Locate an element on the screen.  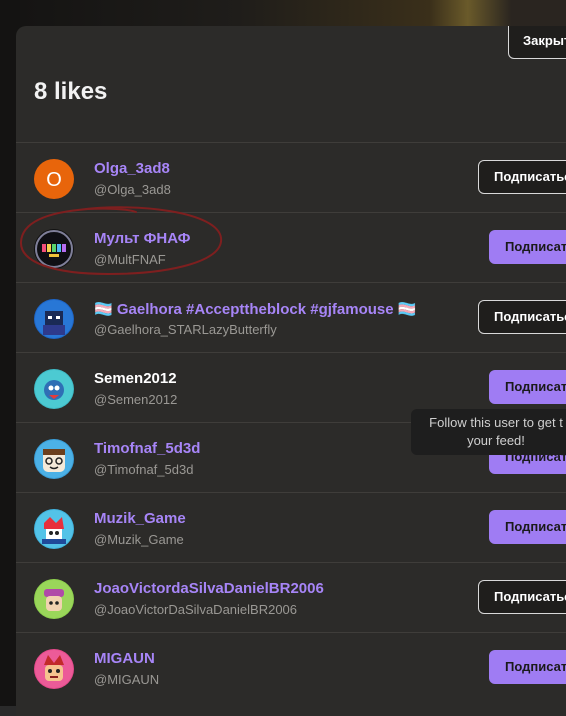
user-name: Semen2012 is located at coordinates (135, 378).